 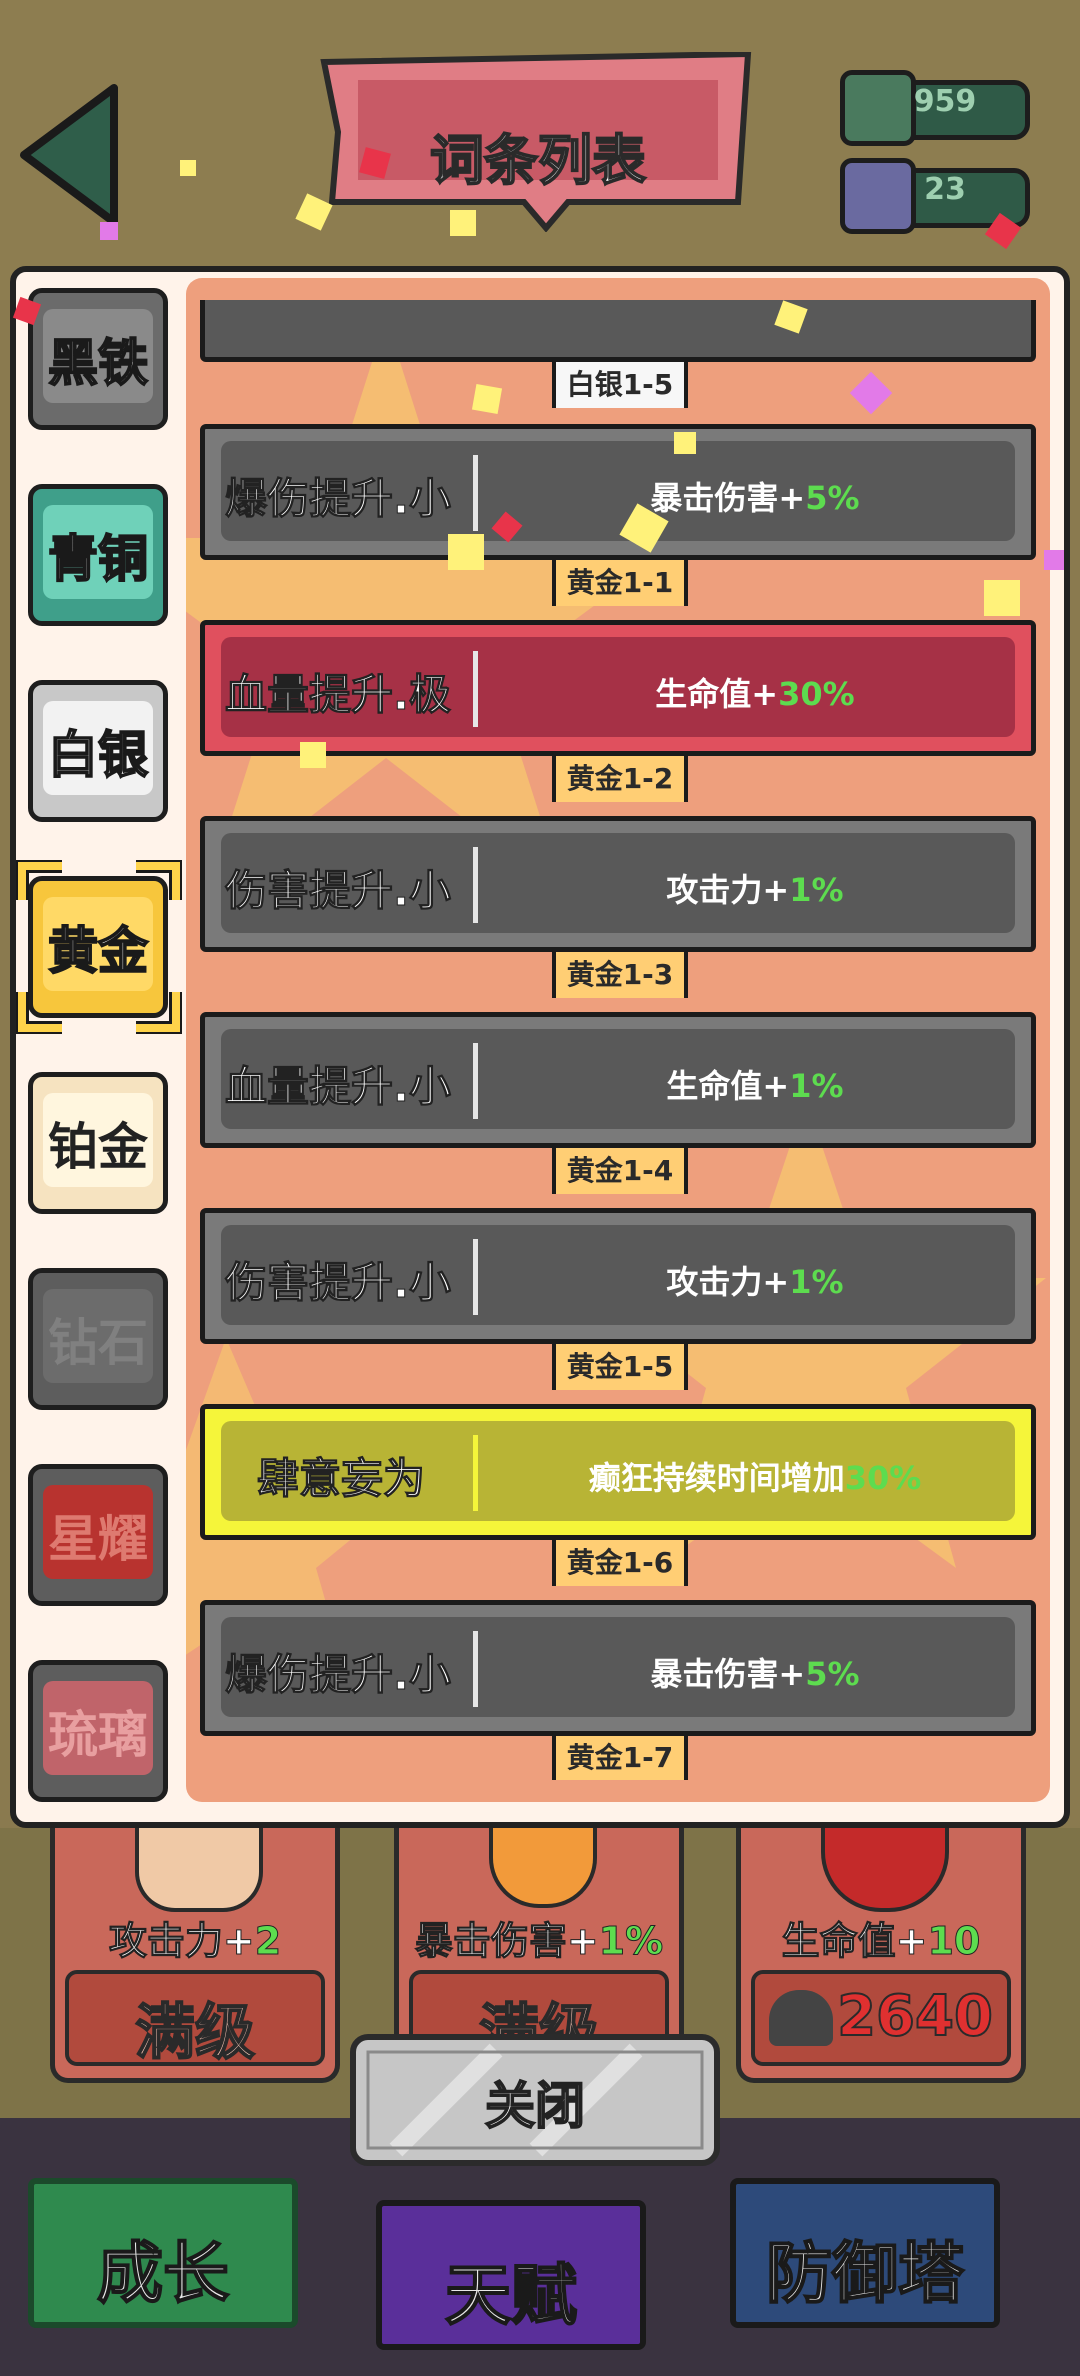 What do you see at coordinates (885, 1870) in the screenshot?
I see `heart-icon` at bounding box center [885, 1870].